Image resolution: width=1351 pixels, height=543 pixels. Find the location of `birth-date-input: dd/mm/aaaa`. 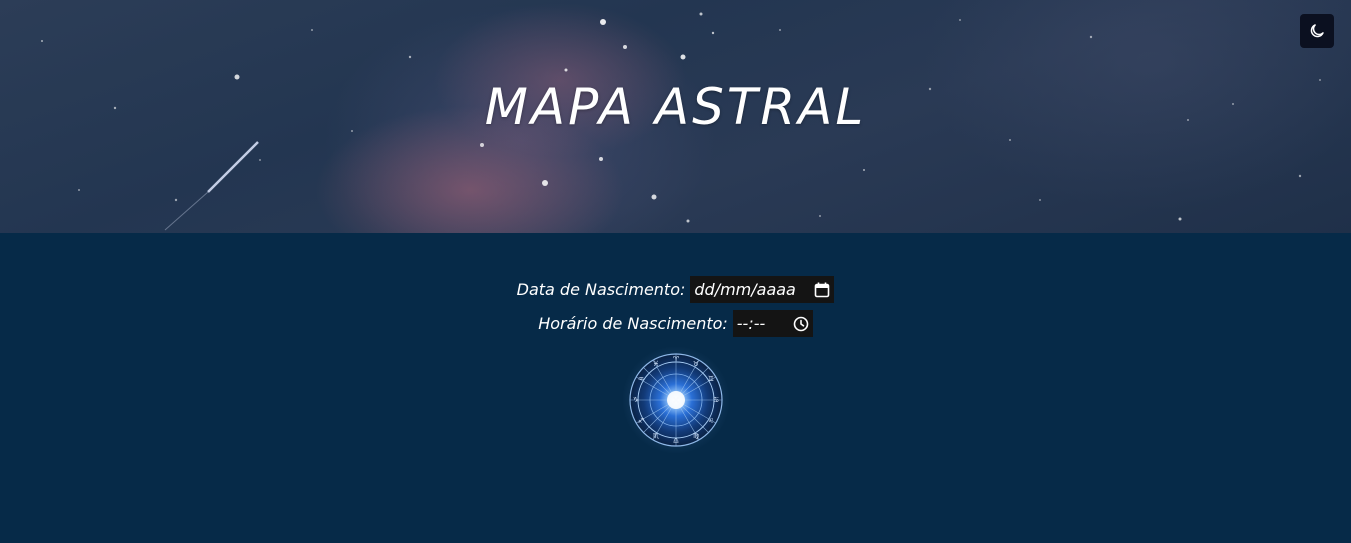

birth-date-input: dd/mm/aaaa is located at coordinates (762, 289).